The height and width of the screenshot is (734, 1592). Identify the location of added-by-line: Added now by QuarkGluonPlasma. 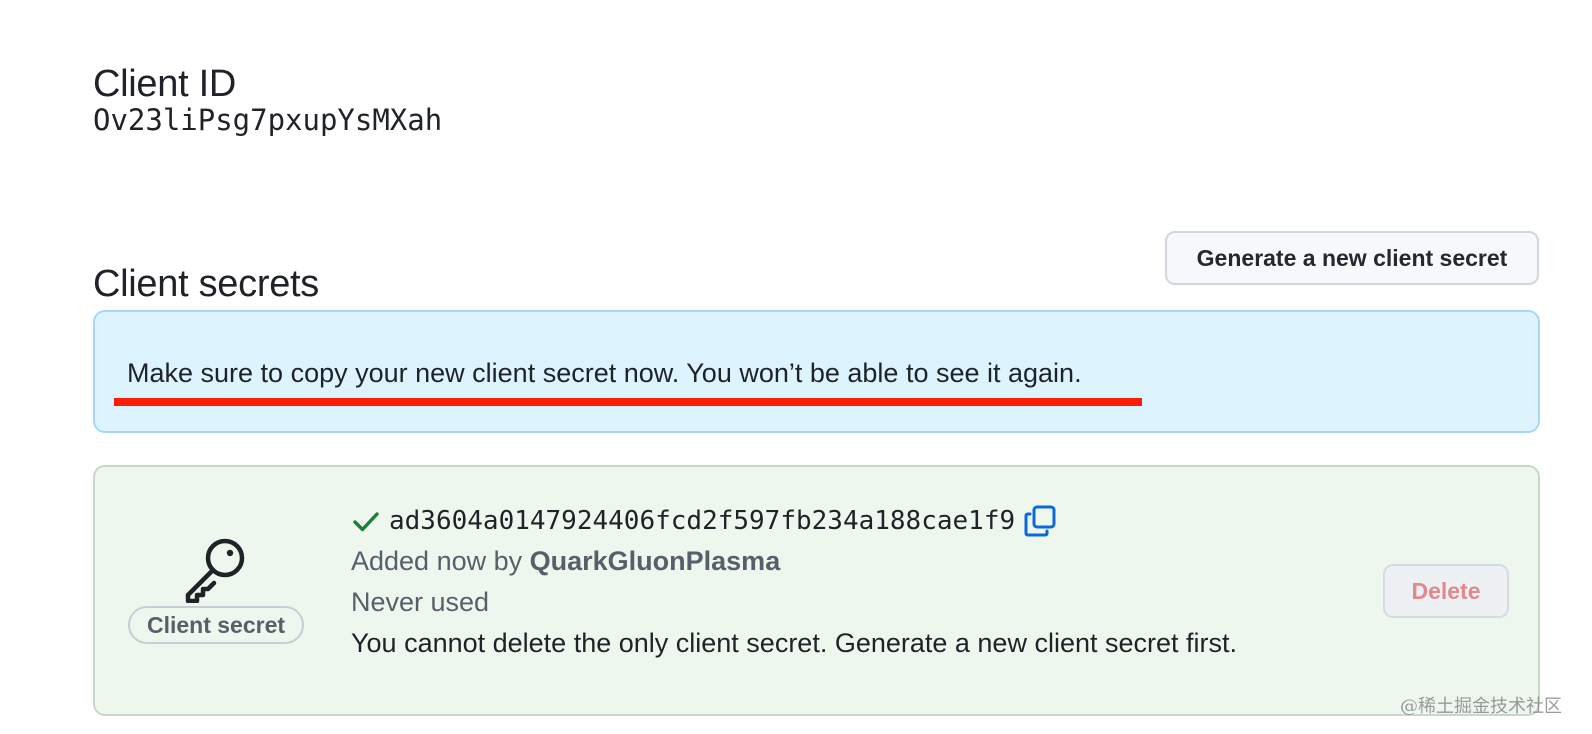
(565, 561).